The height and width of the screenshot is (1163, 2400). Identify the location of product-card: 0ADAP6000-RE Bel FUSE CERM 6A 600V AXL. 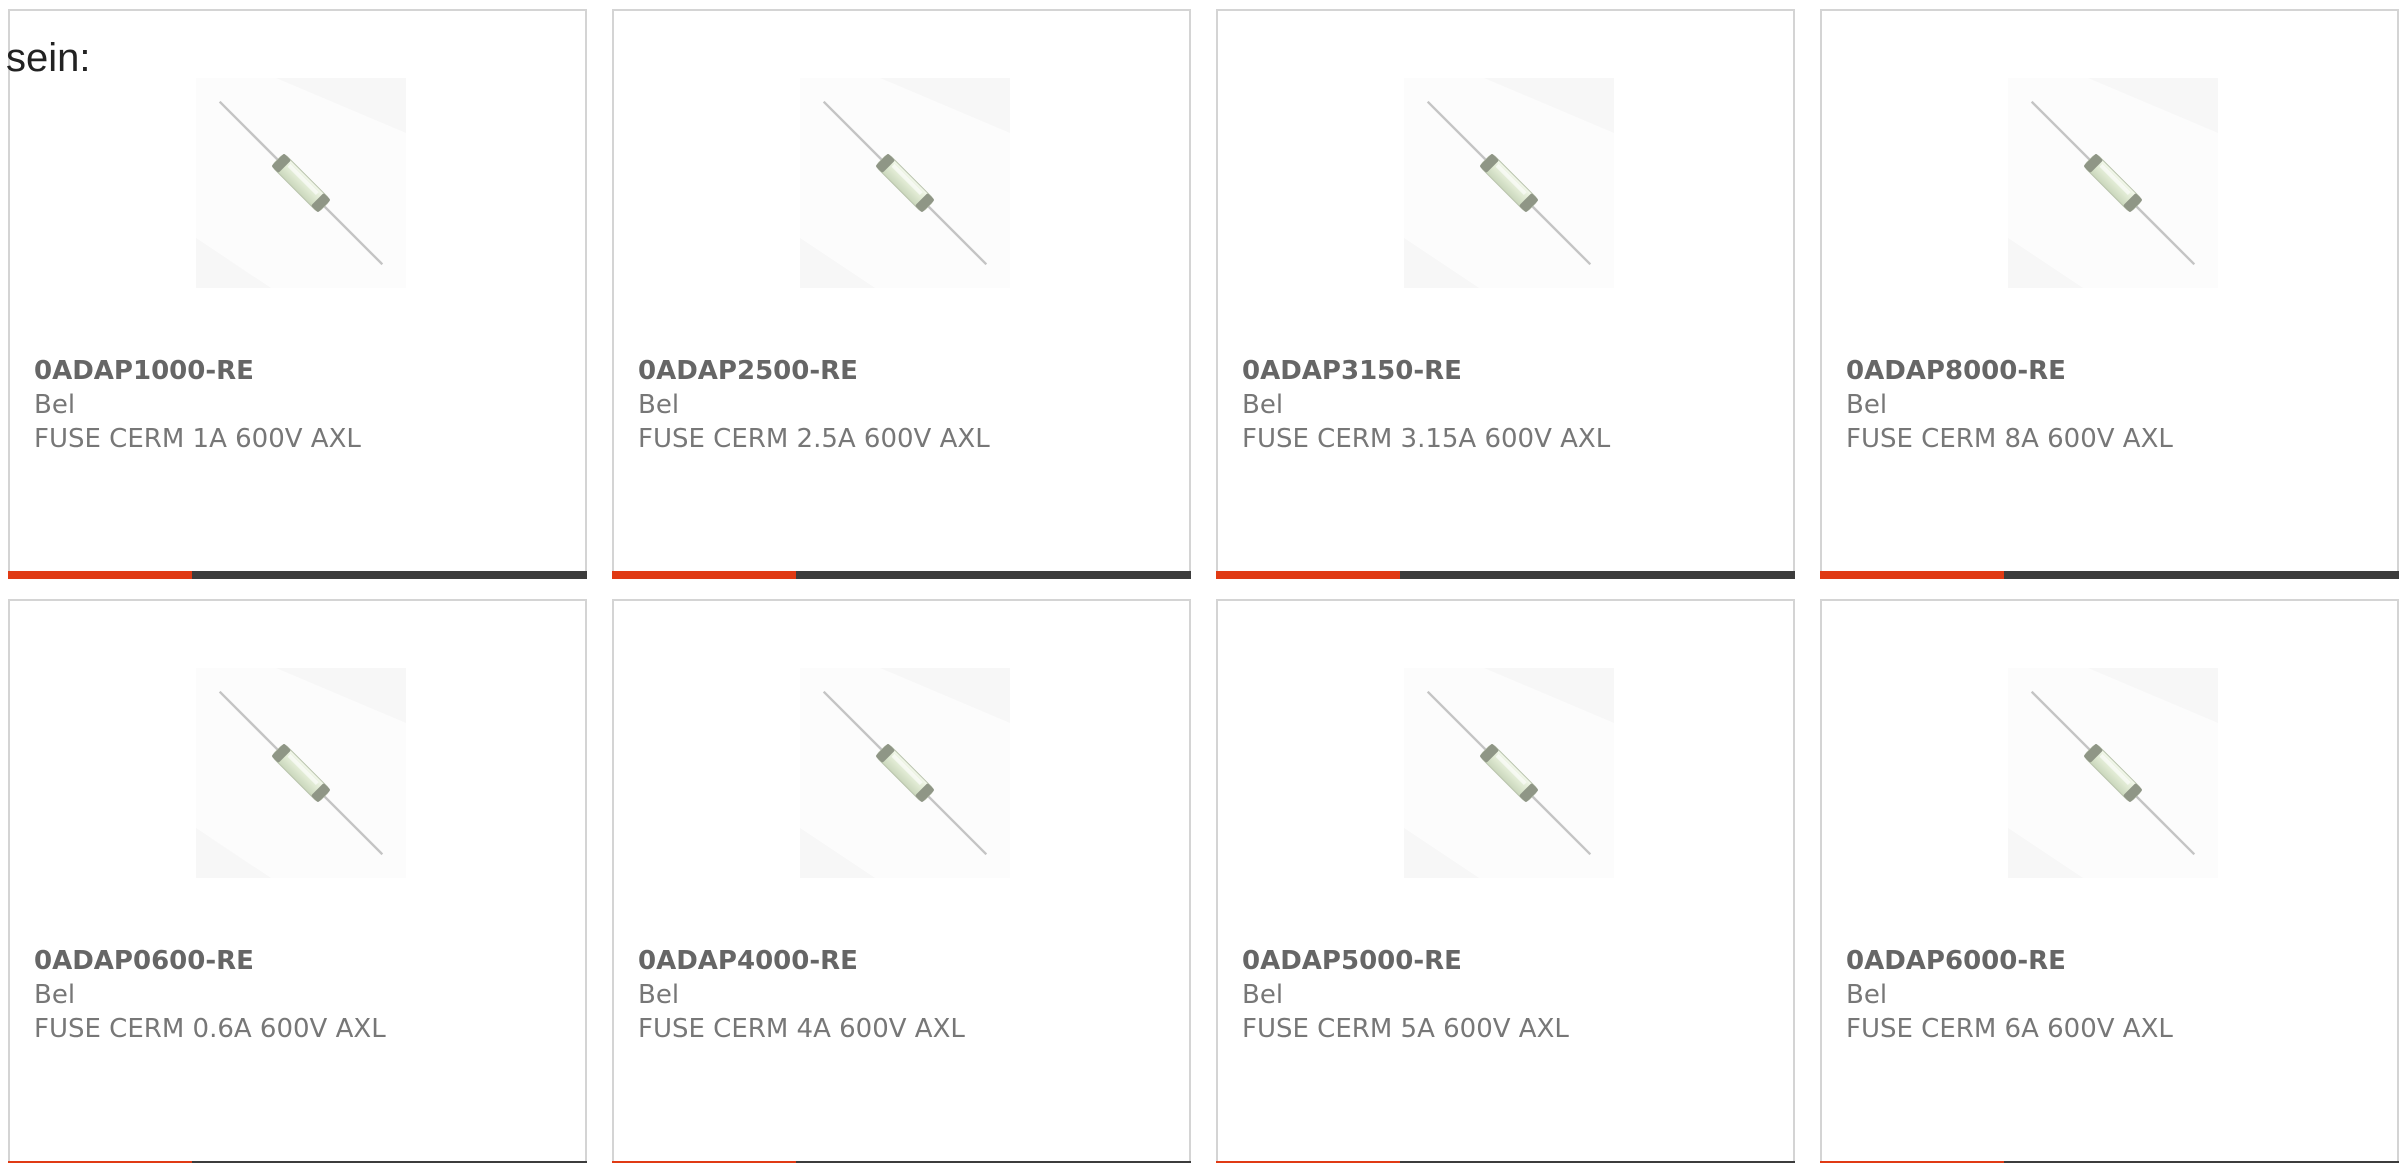
(2109, 881).